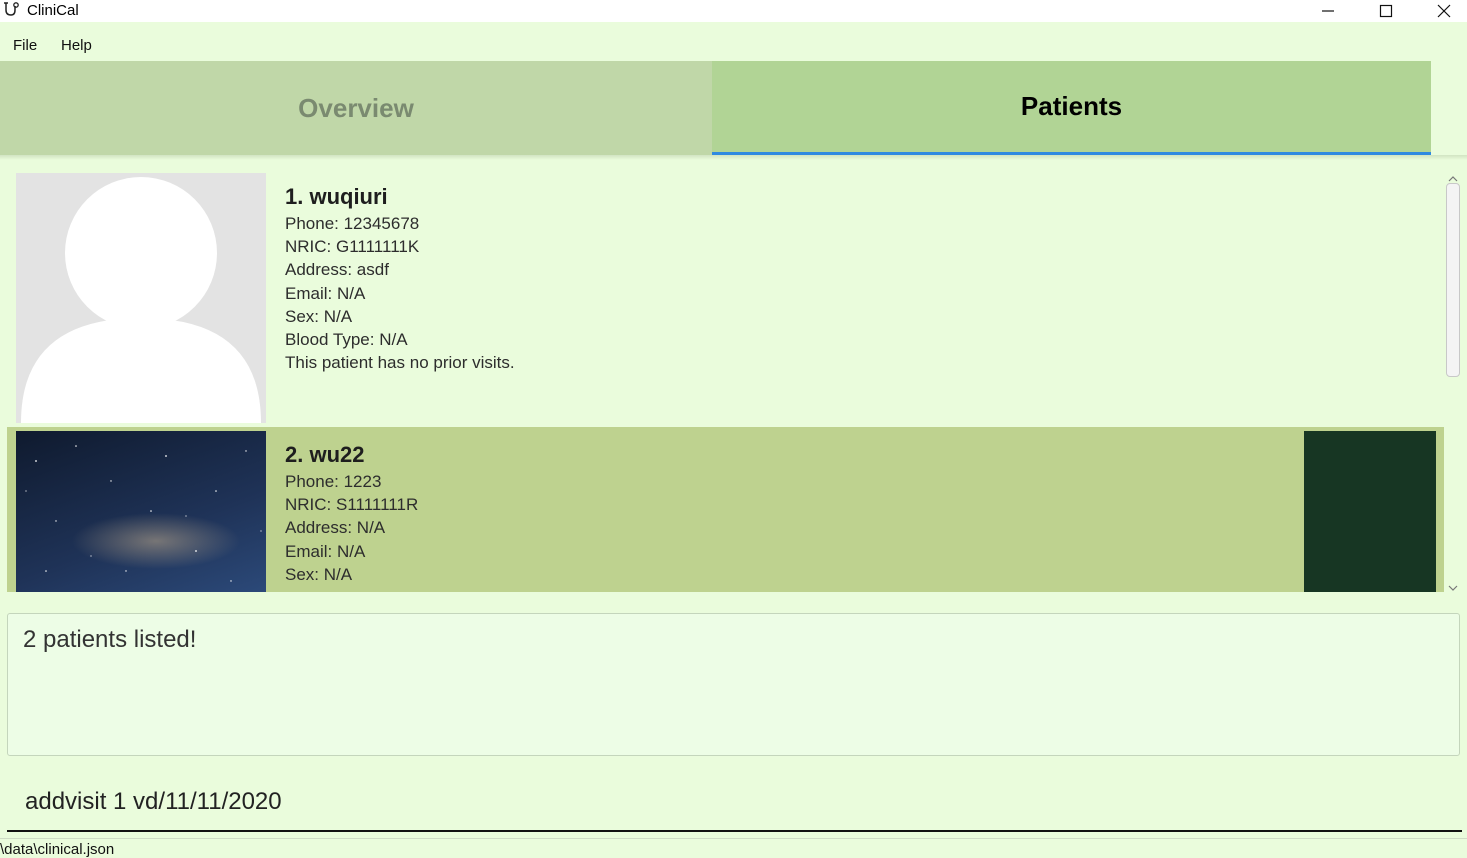 The width and height of the screenshot is (1467, 858). Describe the element at coordinates (325, 454) in the screenshot. I see `patient-name: 2. wu22` at that location.